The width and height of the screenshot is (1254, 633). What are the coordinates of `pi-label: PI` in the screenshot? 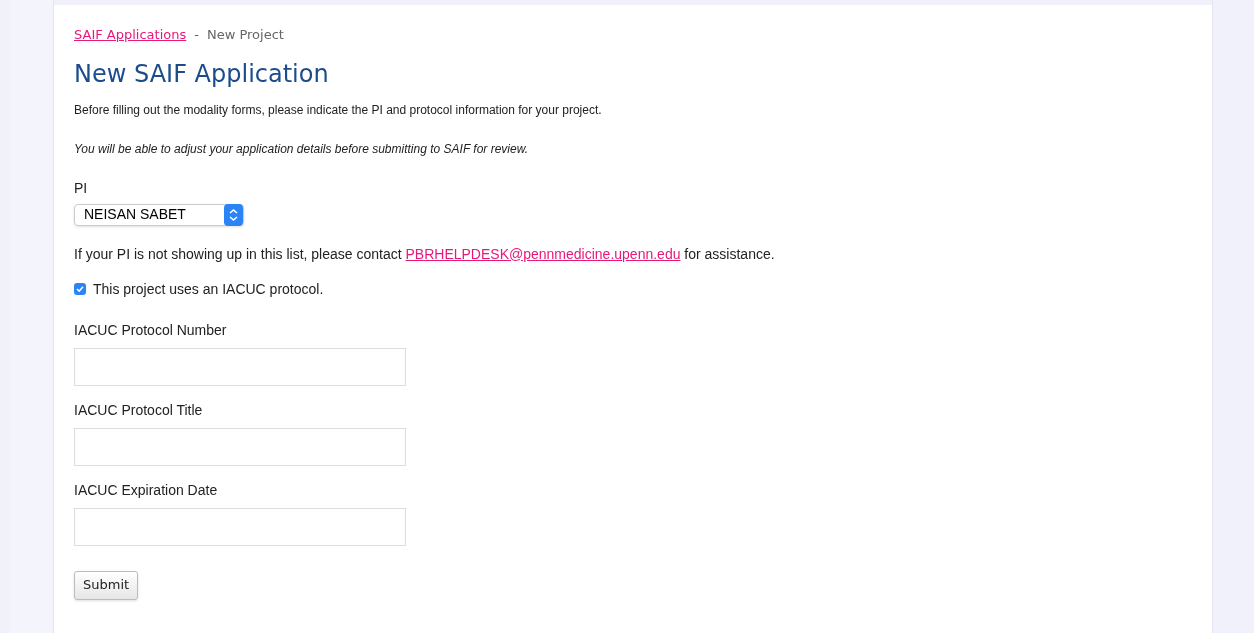 It's located at (81, 188).